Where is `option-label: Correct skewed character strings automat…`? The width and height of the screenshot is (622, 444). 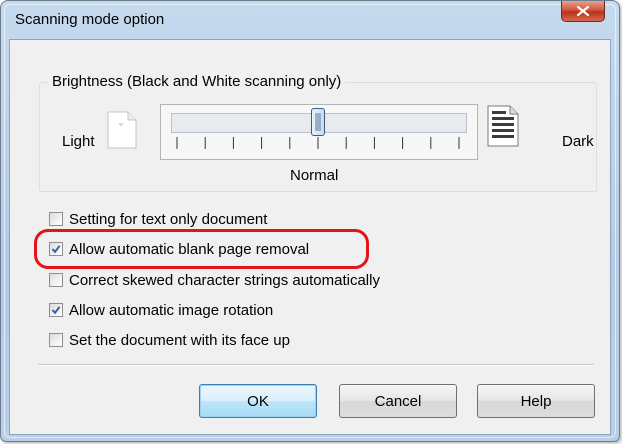
option-label: Correct skewed character strings automat… is located at coordinates (224, 280).